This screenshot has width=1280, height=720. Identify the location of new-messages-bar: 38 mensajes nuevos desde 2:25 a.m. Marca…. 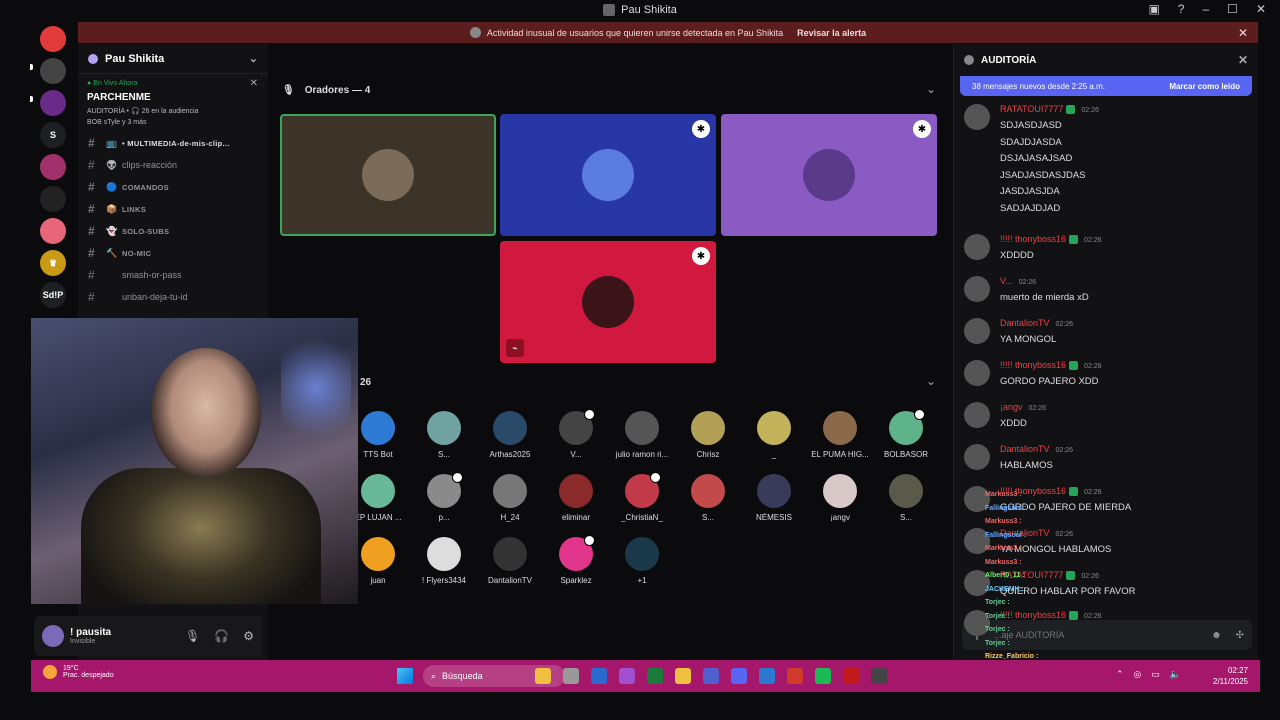
(1106, 86).